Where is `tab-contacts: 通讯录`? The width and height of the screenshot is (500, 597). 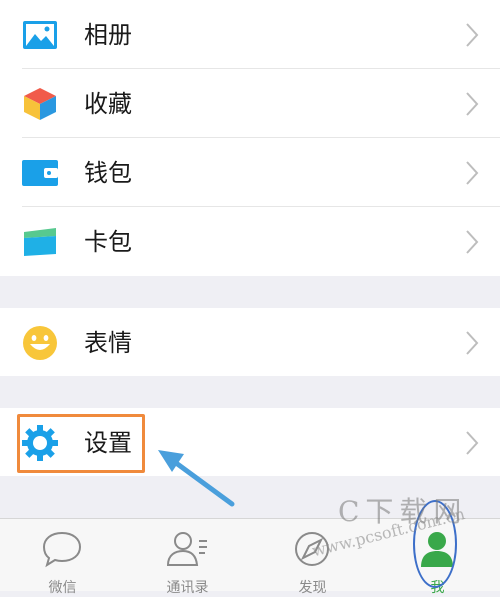
tab-contacts: 通讯录 is located at coordinates (187, 557).